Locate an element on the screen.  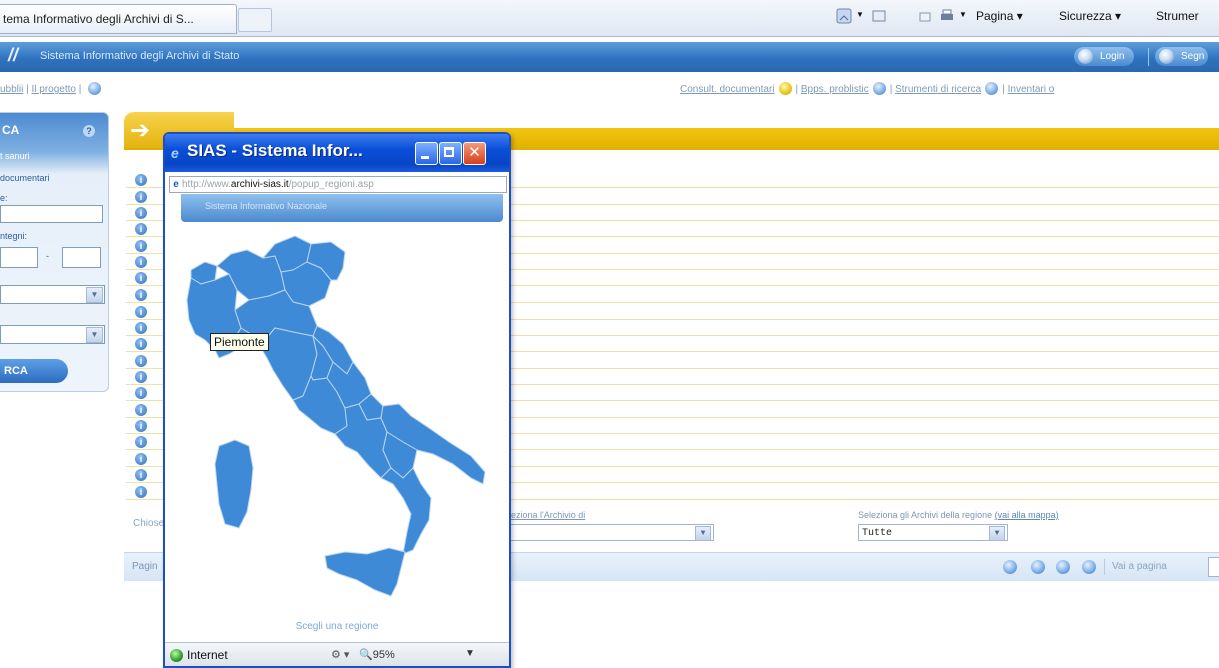
zoom-level: 🔍95% is located at coordinates (377, 654).